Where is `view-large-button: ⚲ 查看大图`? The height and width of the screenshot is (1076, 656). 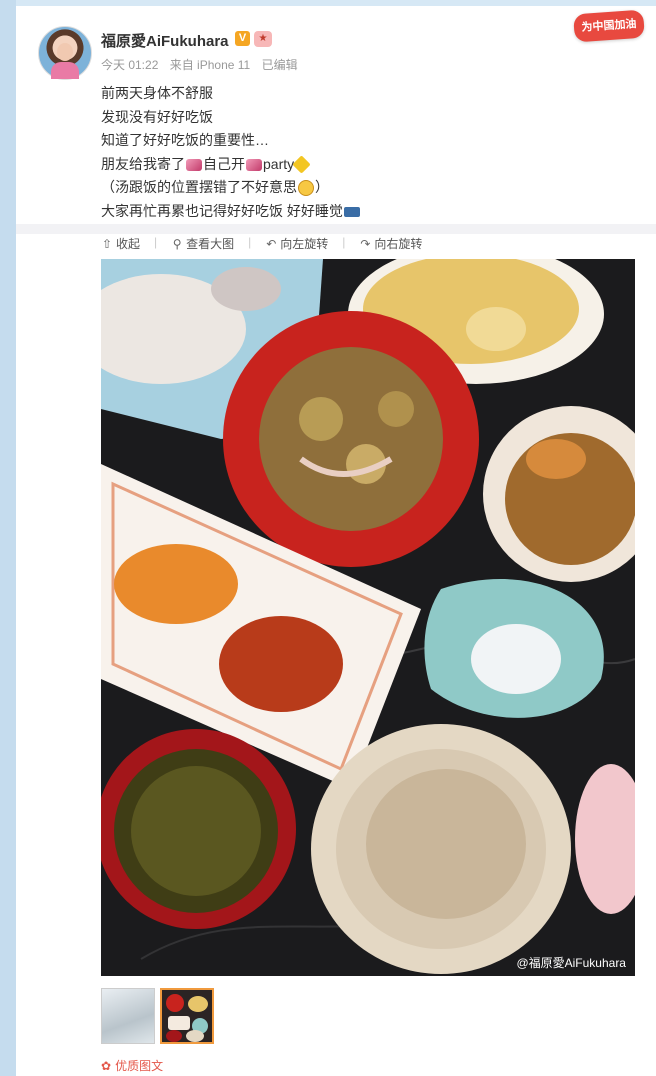
view-large-button: ⚲ 查看大图 is located at coordinates (202, 243).